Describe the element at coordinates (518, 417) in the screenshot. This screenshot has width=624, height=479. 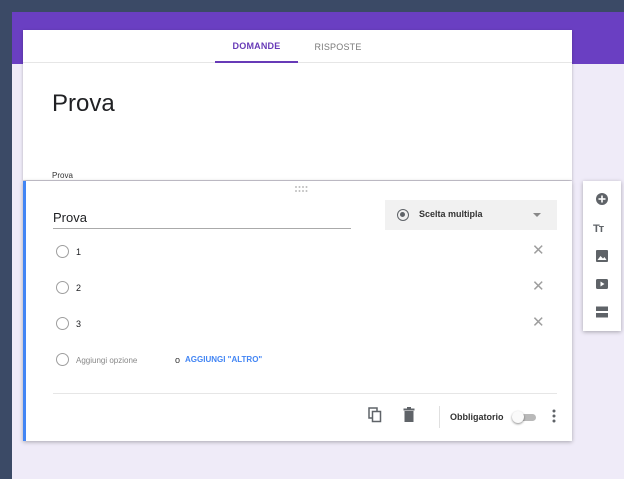
I see `toggle-knob` at that location.